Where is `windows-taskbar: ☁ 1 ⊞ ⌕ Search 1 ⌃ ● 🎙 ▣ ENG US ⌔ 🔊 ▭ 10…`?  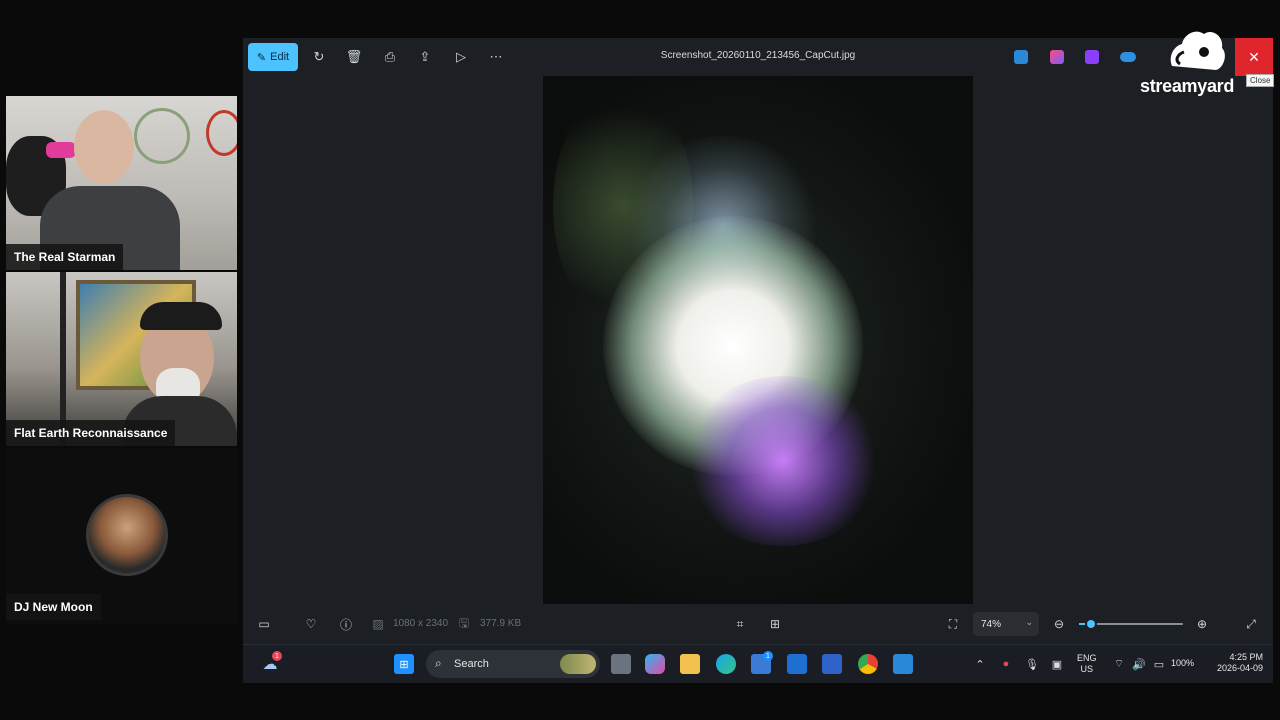
windows-taskbar: ☁ 1 ⊞ ⌕ Search 1 ⌃ ● 🎙 ▣ ENG US ⌔ 🔊 ▭ 10… is located at coordinates (758, 663).